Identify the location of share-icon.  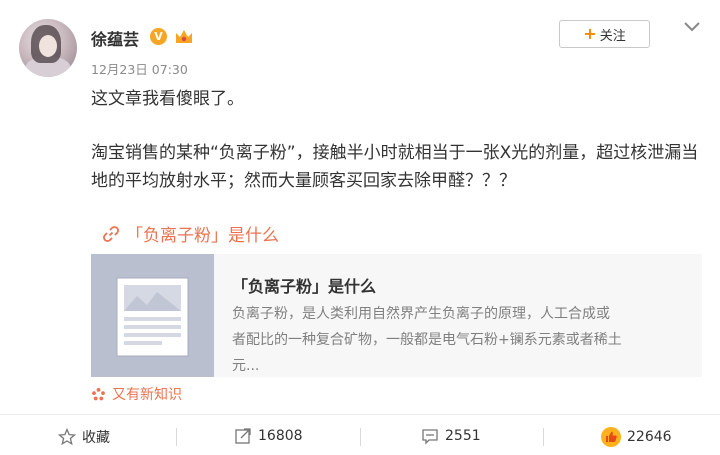
(243, 436).